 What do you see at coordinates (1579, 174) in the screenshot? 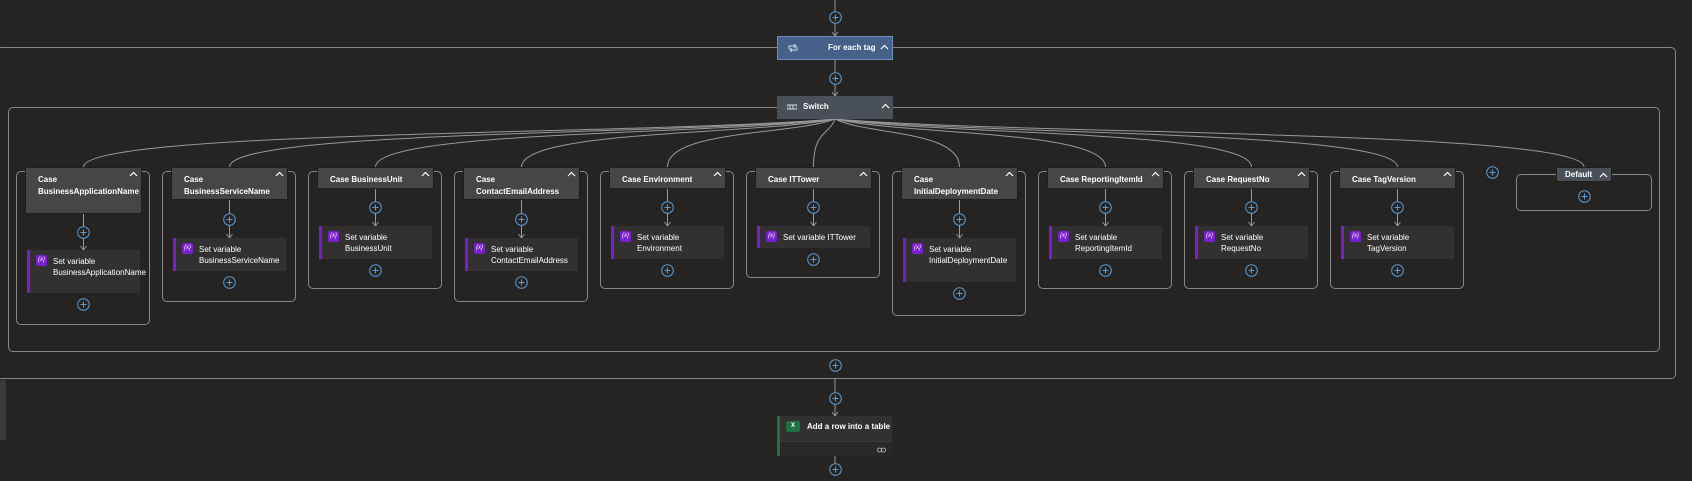
I see `default-label: Default` at bounding box center [1579, 174].